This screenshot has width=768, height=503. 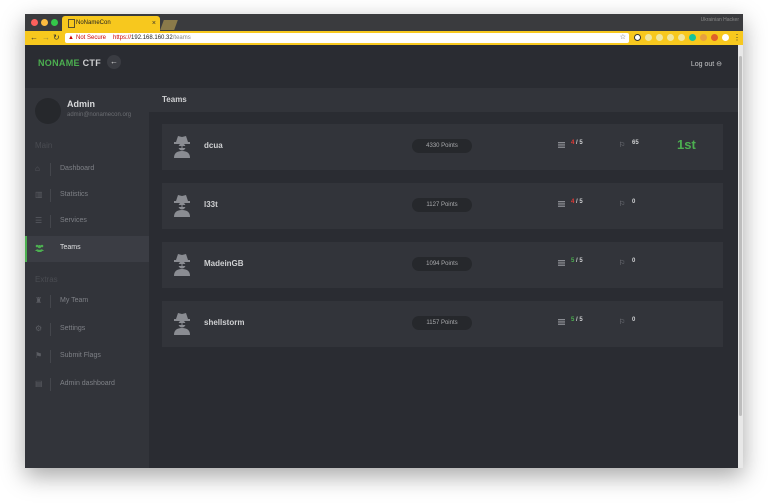 I want to click on warning-icon: ▲, so click(x=71, y=38).